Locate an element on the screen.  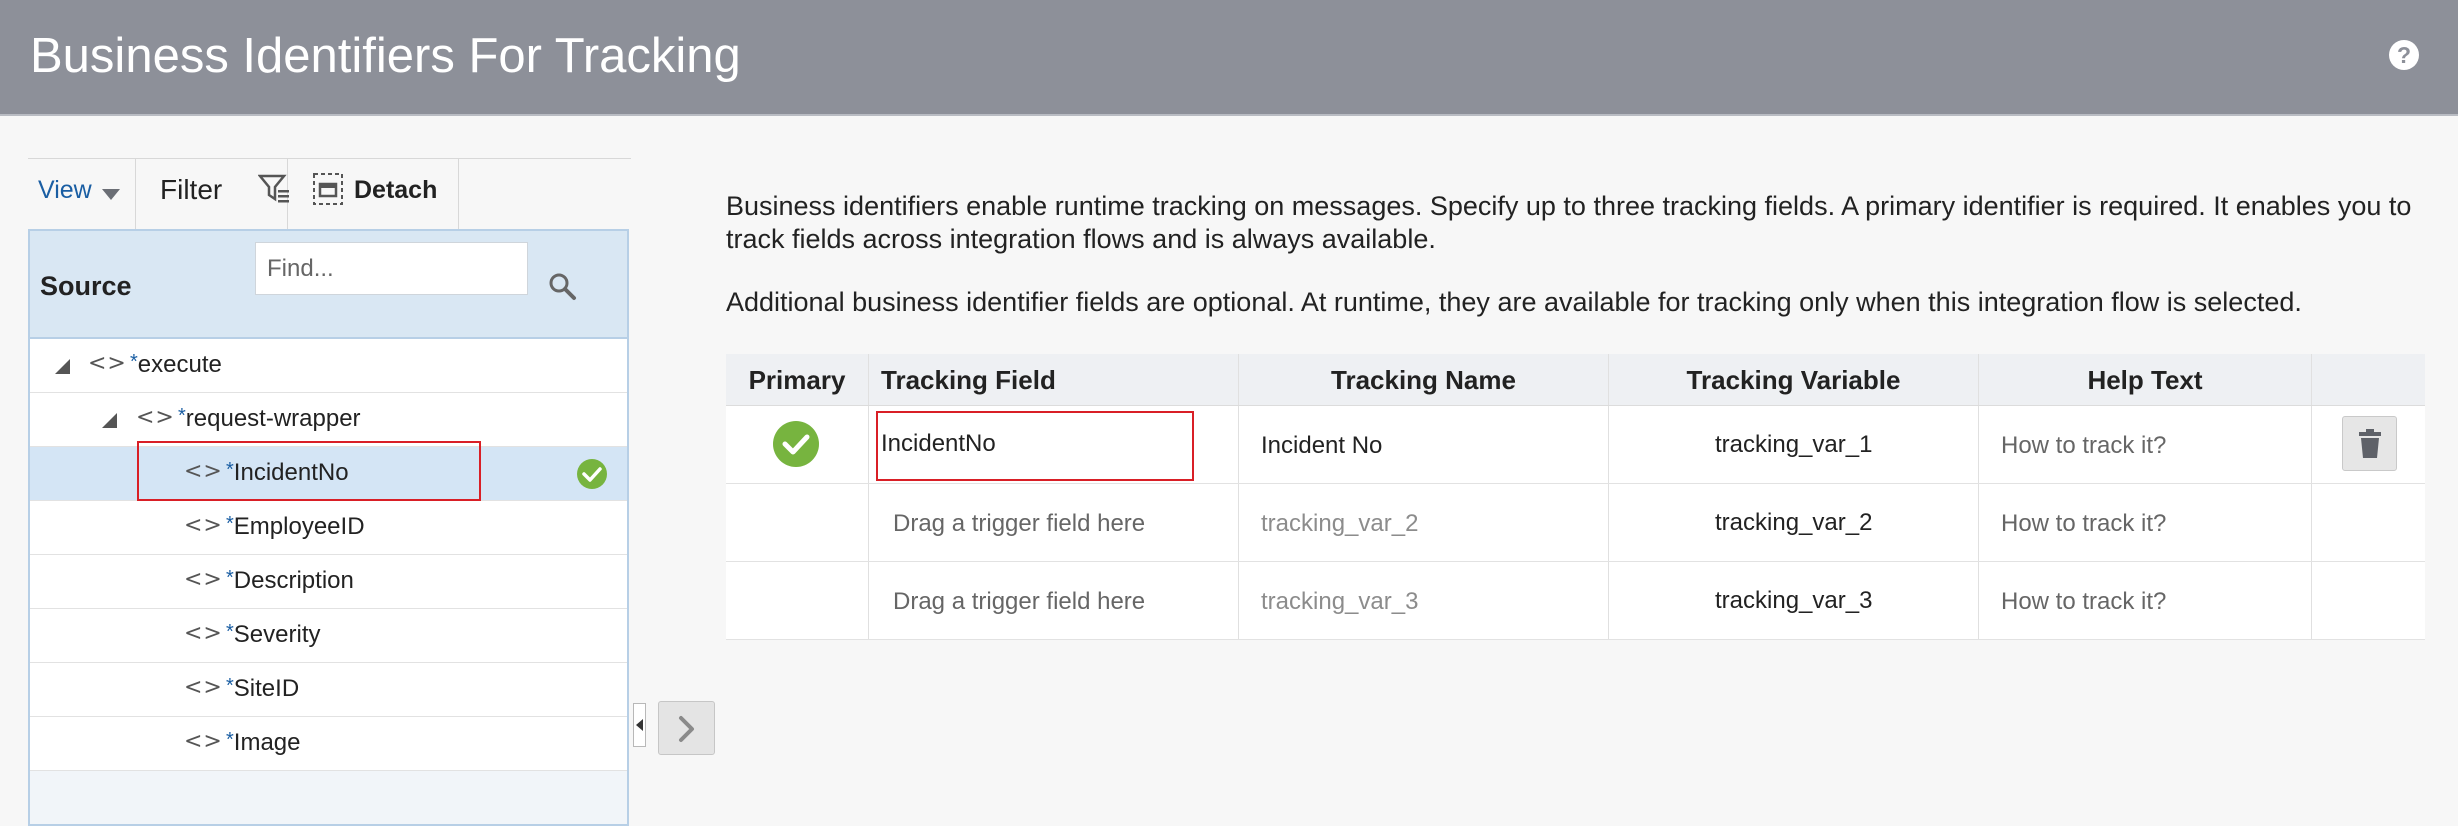
help-icon: ? is located at coordinates (2404, 55).